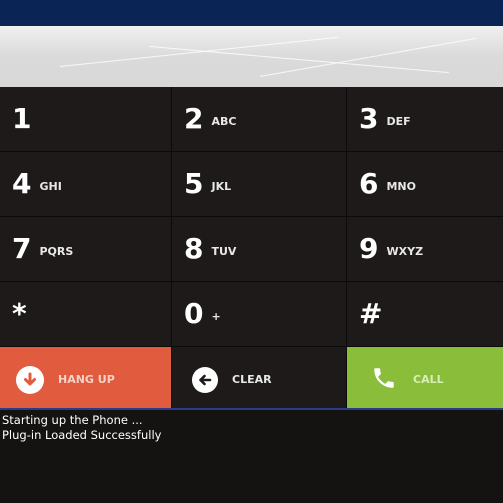 This screenshot has width=503, height=503. I want to click on key-star: *, so click(85, 314).